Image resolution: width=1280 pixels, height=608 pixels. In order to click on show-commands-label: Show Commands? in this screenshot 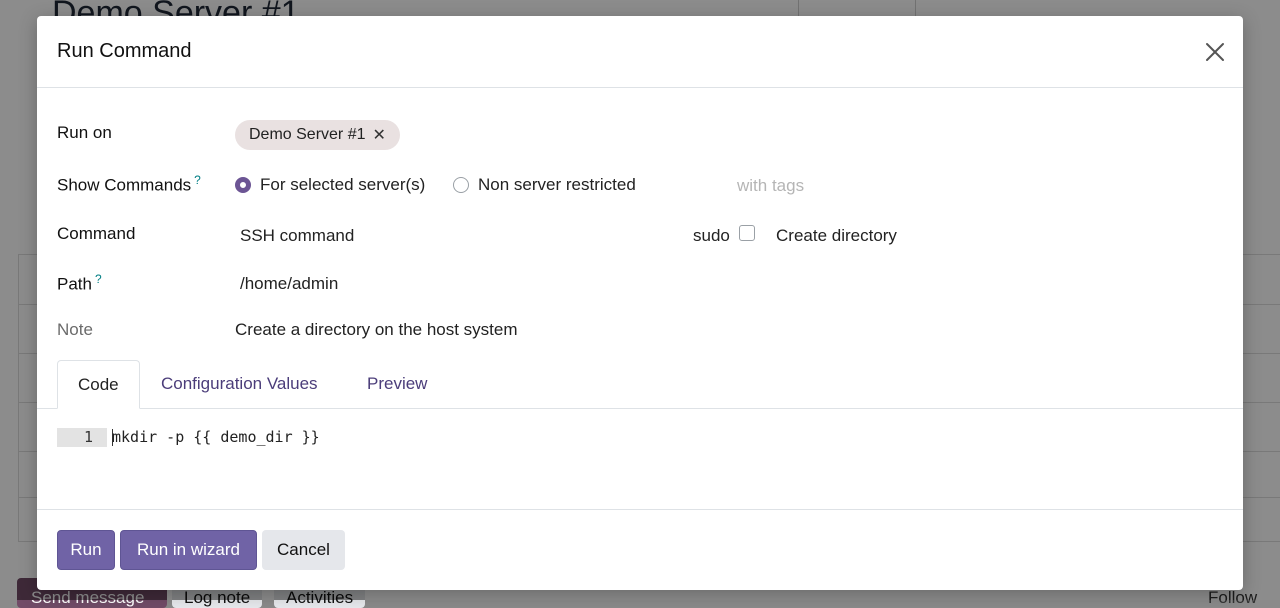, I will do `click(129, 184)`.